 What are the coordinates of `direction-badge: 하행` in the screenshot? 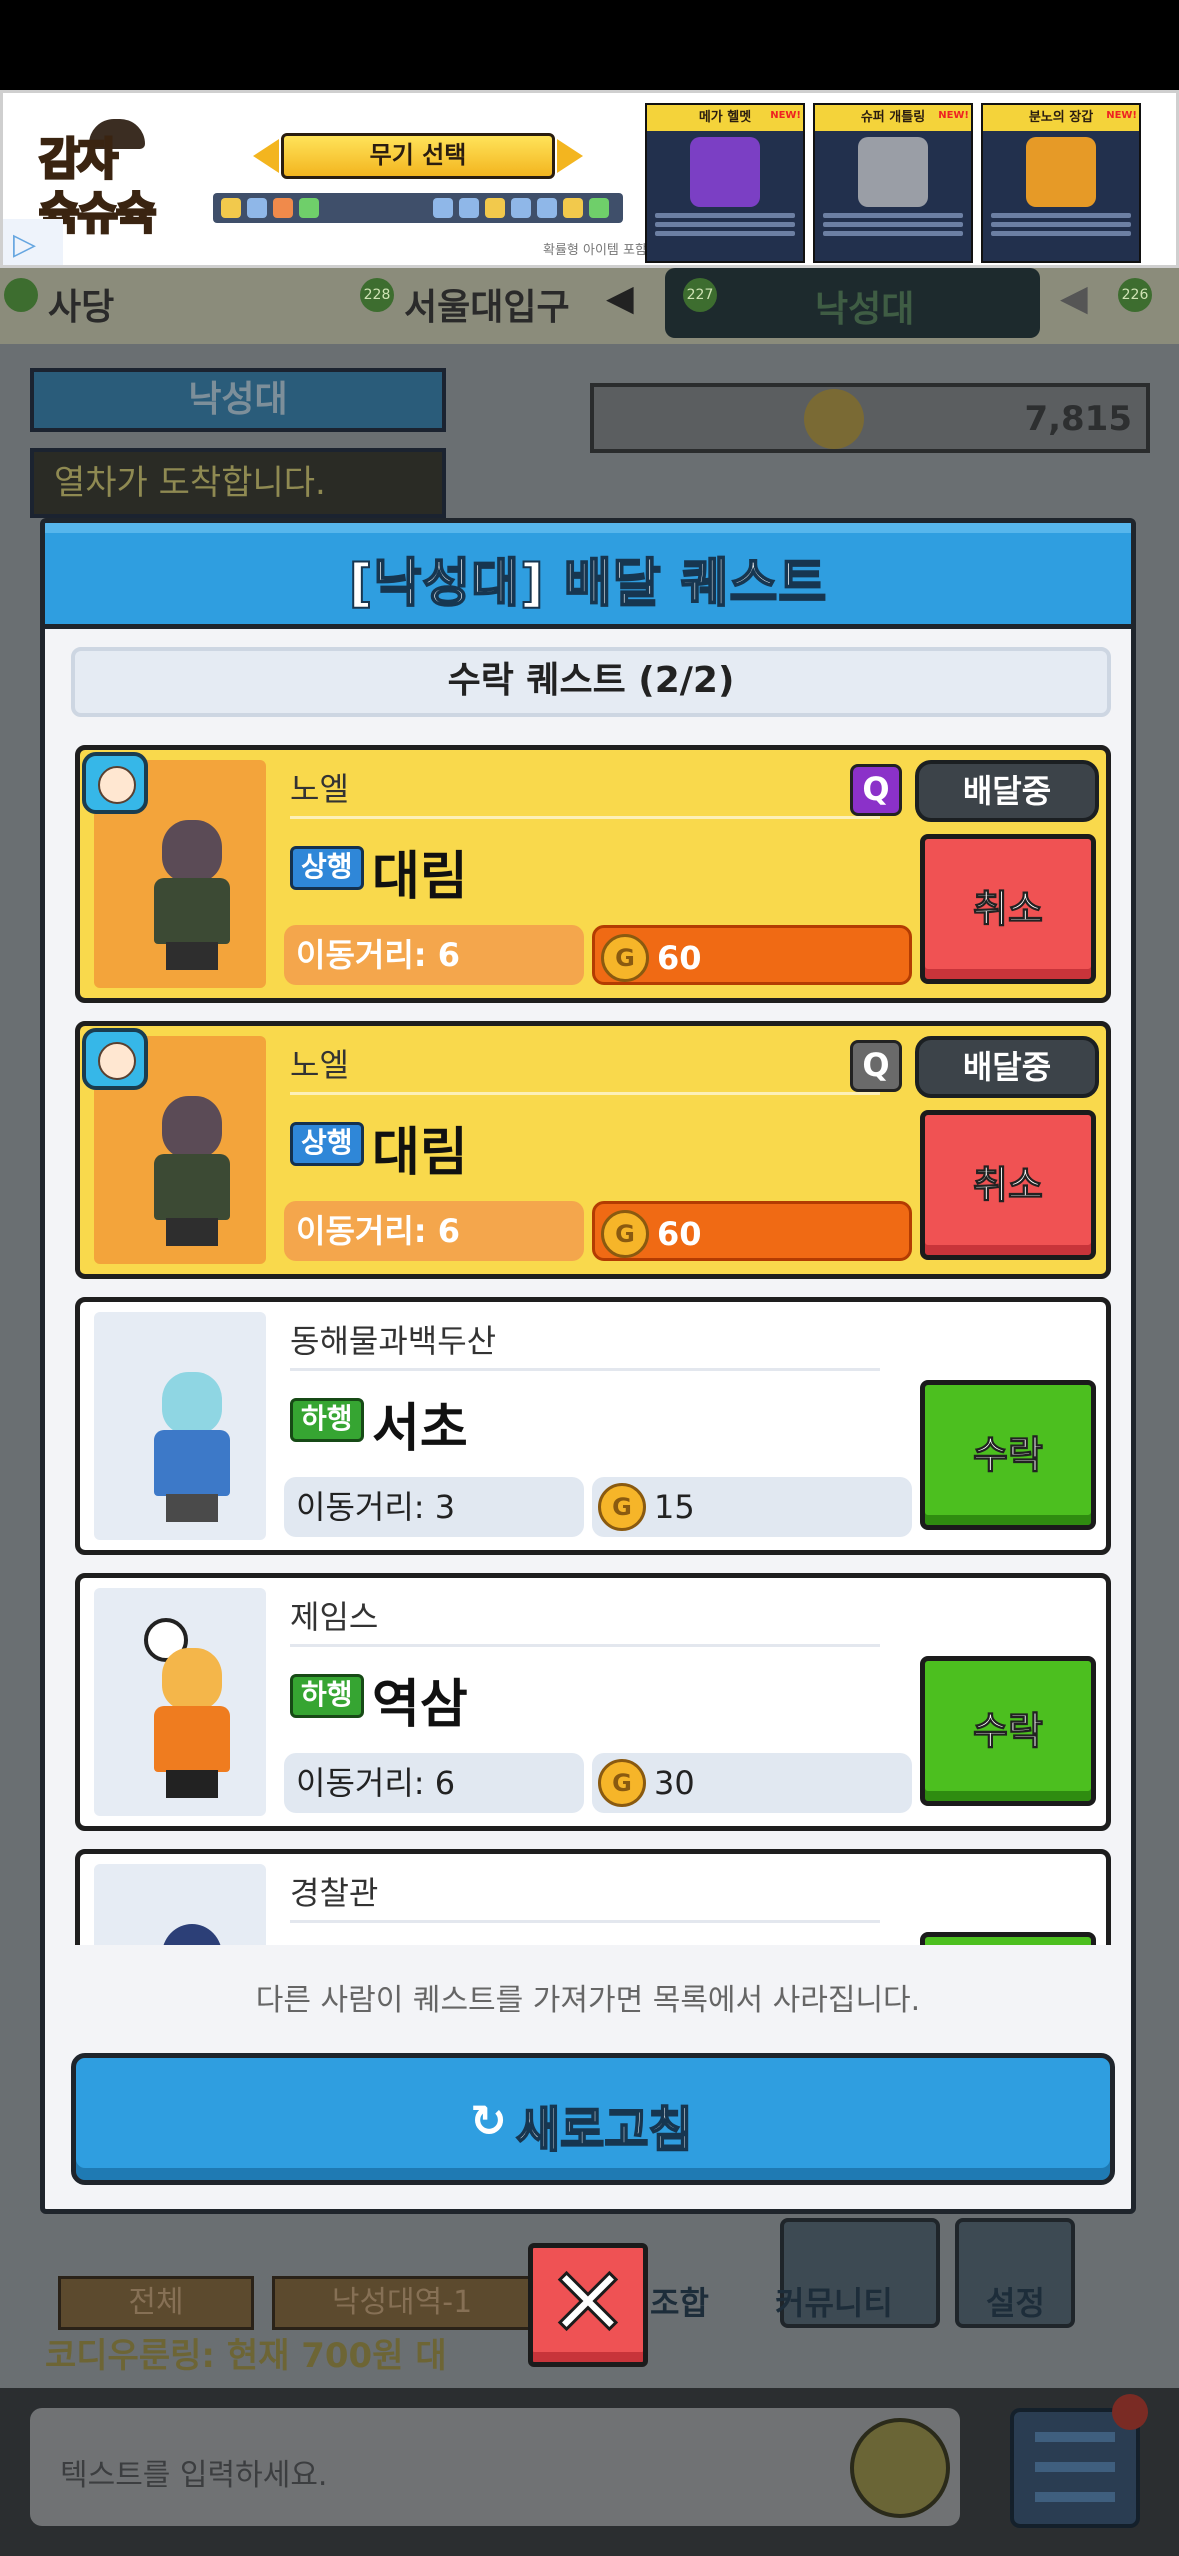 It's located at (327, 1420).